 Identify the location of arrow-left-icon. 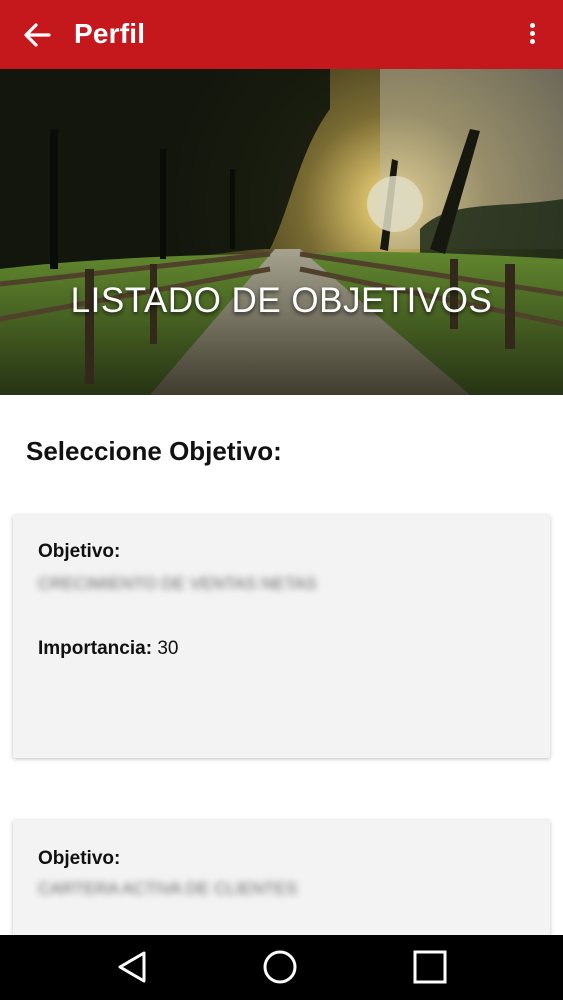
(37, 35).